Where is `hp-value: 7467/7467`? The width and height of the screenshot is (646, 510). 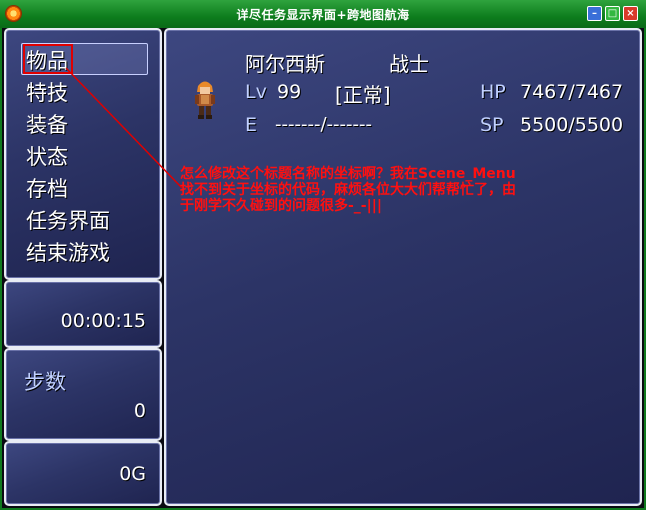 hp-value: 7467/7467 is located at coordinates (572, 92).